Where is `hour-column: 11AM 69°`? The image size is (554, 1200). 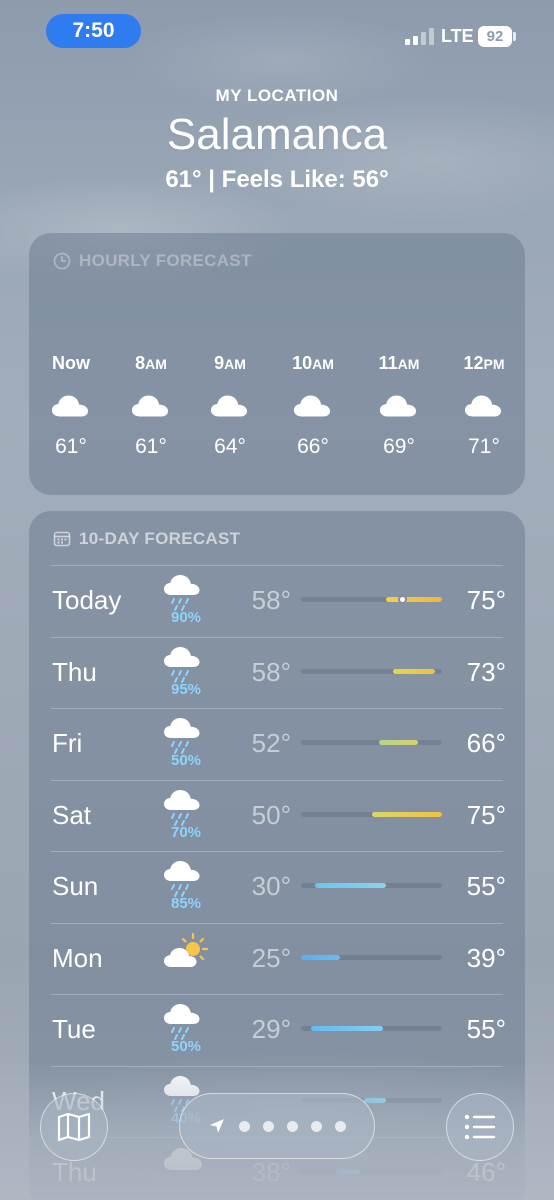 hour-column: 11AM 69° is located at coordinates (399, 406).